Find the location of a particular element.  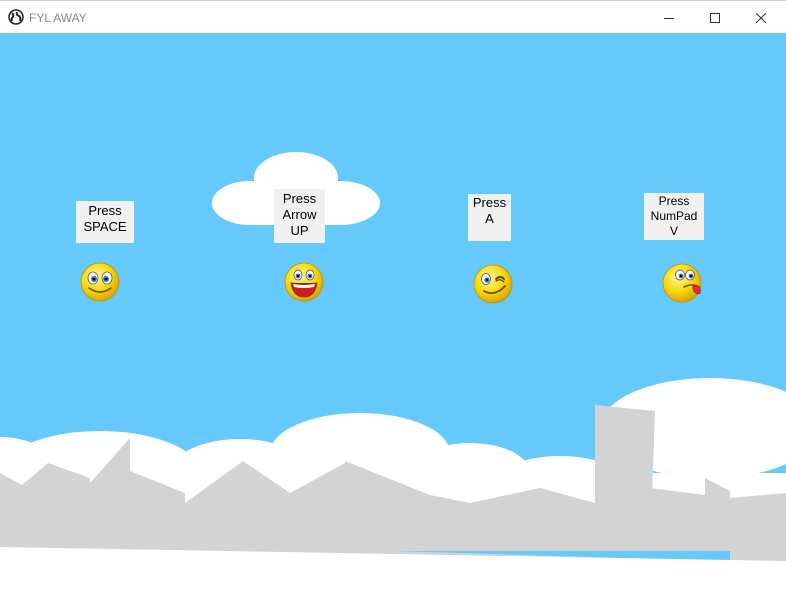

prompt-arrow-up: Press Arrow UP is located at coordinates (299, 216).